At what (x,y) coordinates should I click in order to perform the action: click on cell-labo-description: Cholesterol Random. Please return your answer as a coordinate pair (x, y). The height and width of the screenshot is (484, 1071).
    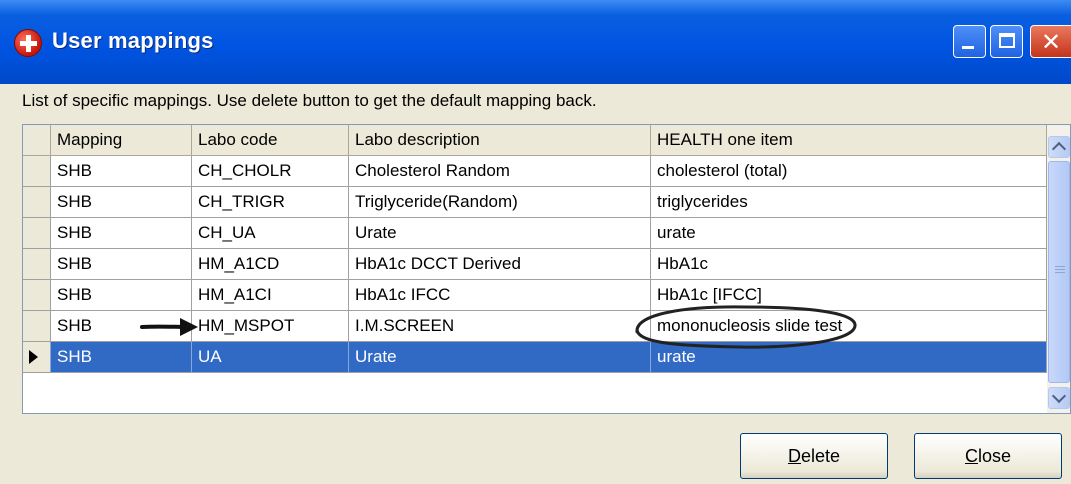
    Looking at the image, I should click on (500, 171).